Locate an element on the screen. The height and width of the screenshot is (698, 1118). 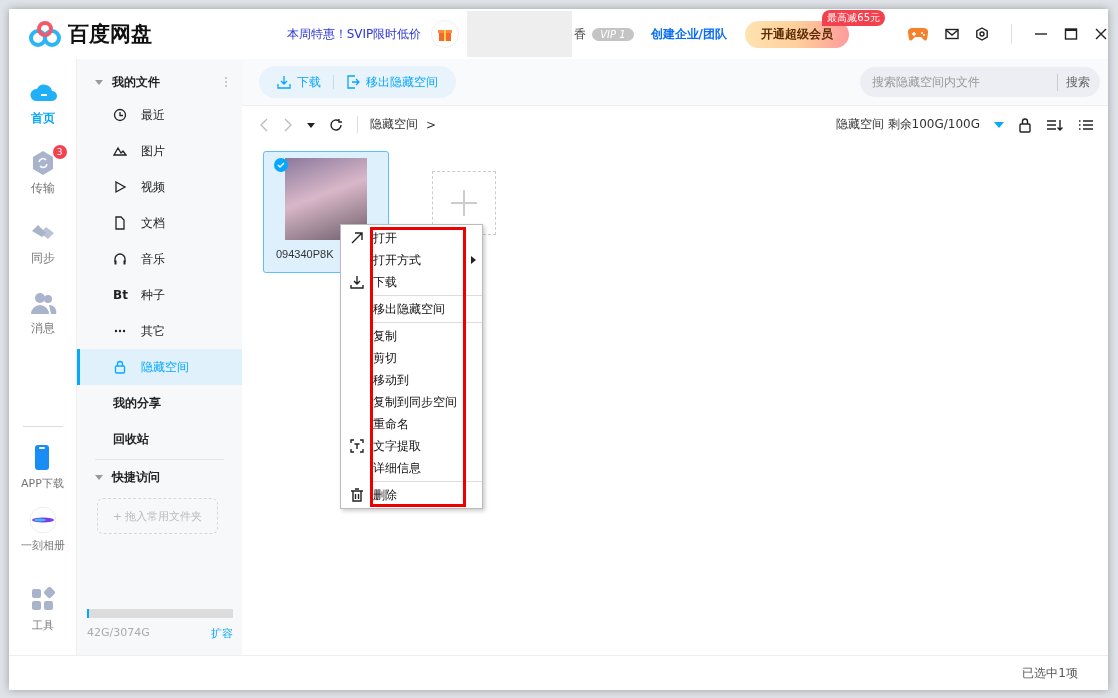
sidebar-item: 最近 is located at coordinates (159, 115).